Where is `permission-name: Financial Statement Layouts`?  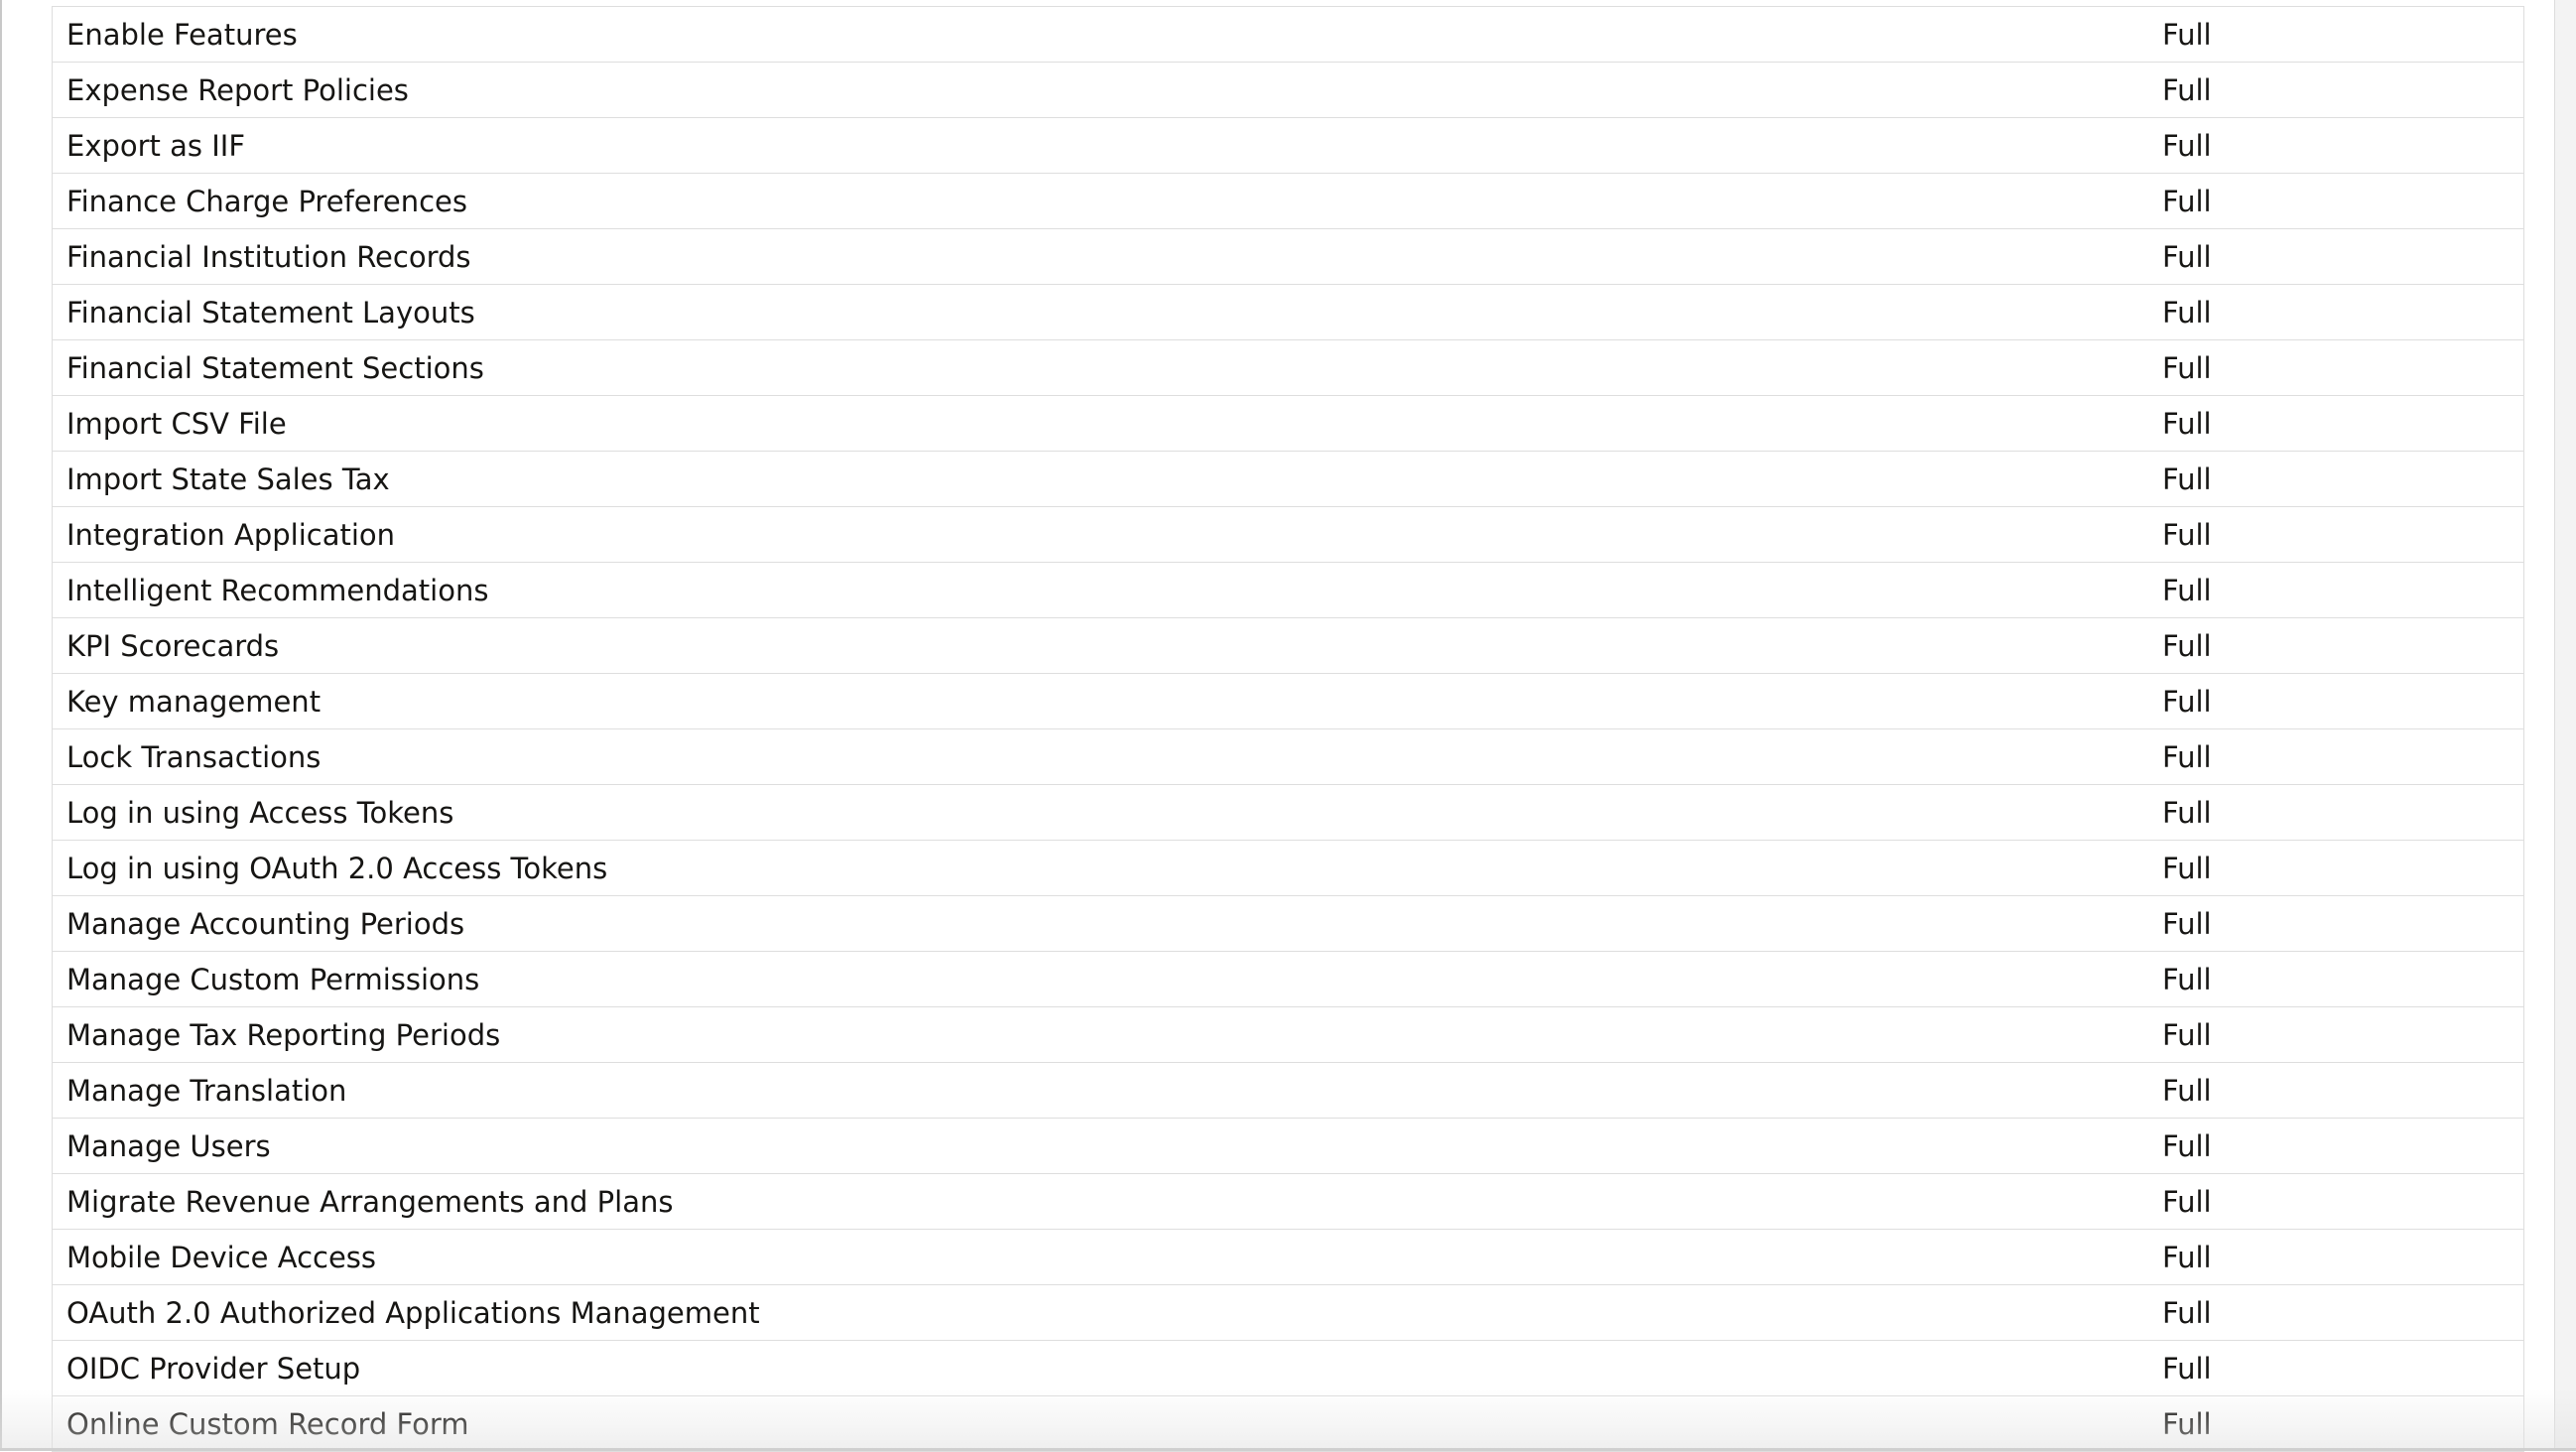
permission-name: Financial Statement Layouts is located at coordinates (271, 312).